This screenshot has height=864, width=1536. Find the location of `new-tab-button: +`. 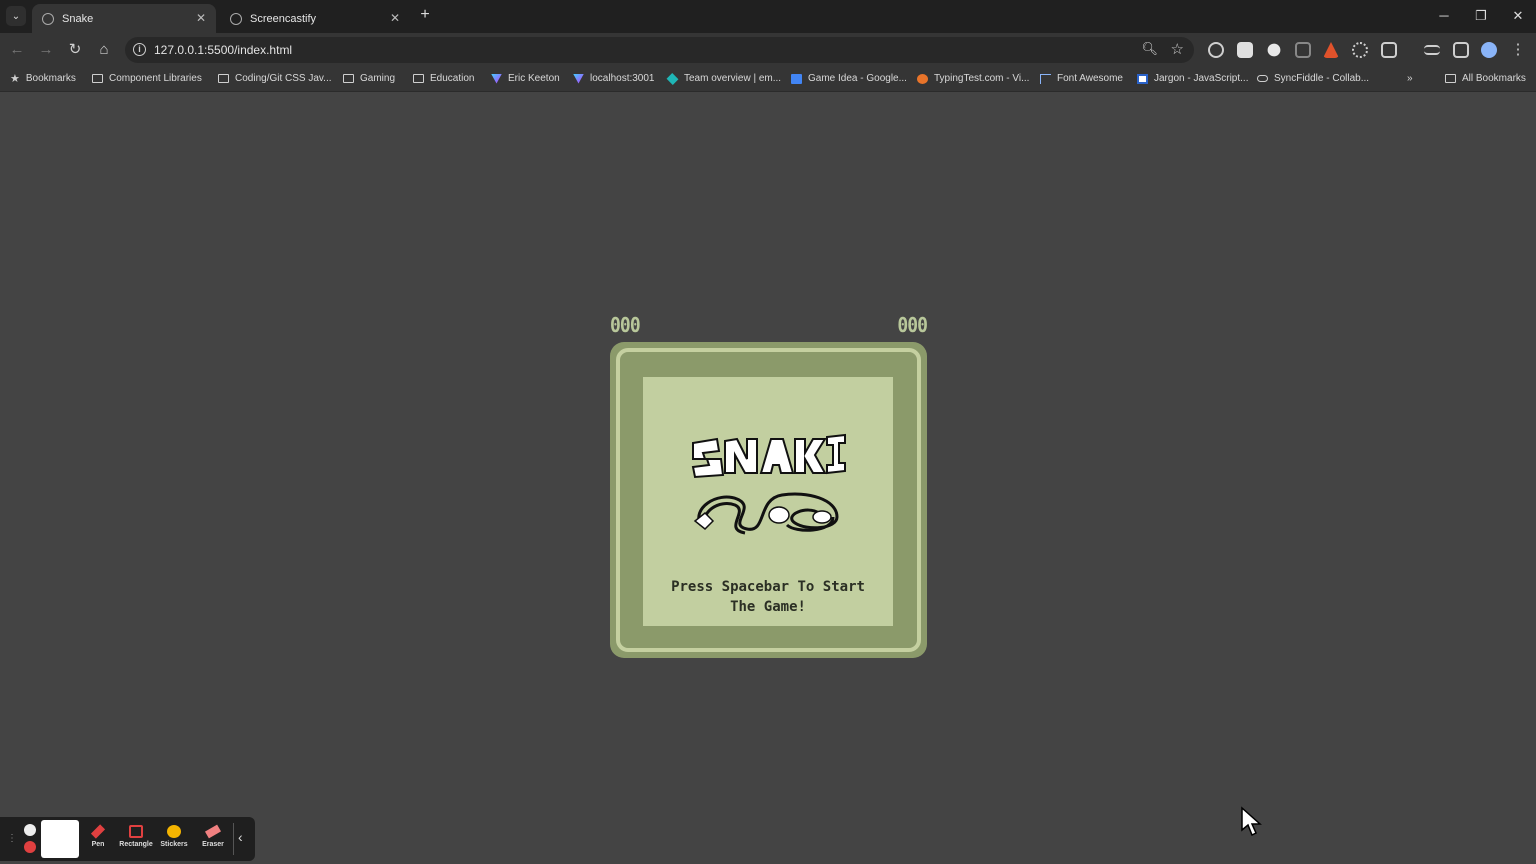

new-tab-button: + is located at coordinates (425, 15).